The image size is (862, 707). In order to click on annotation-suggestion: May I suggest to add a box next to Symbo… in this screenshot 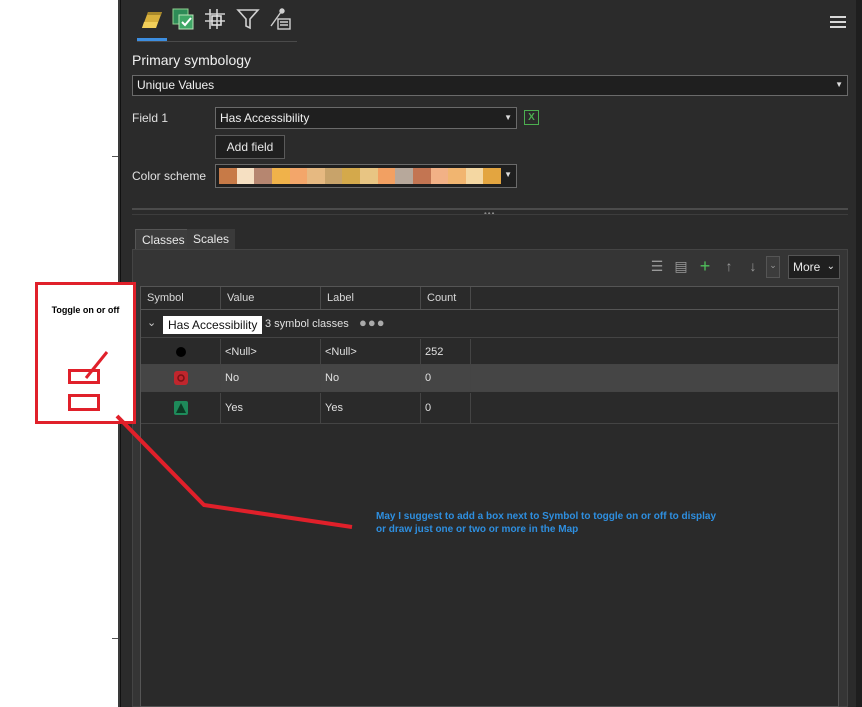, I will do `click(546, 523)`.